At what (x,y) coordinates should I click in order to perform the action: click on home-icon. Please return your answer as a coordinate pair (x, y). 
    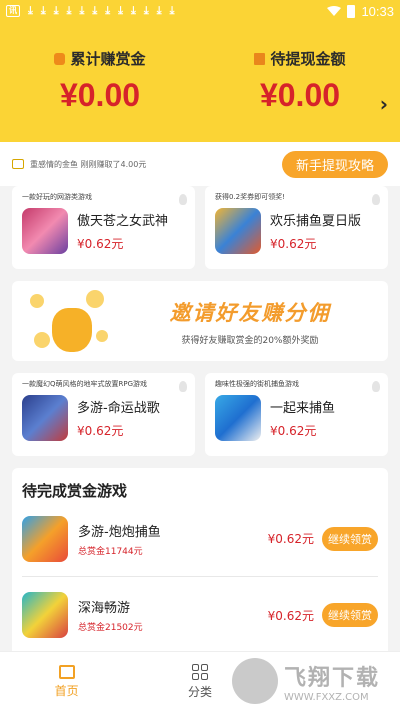
    Looking at the image, I should click on (66, 671).